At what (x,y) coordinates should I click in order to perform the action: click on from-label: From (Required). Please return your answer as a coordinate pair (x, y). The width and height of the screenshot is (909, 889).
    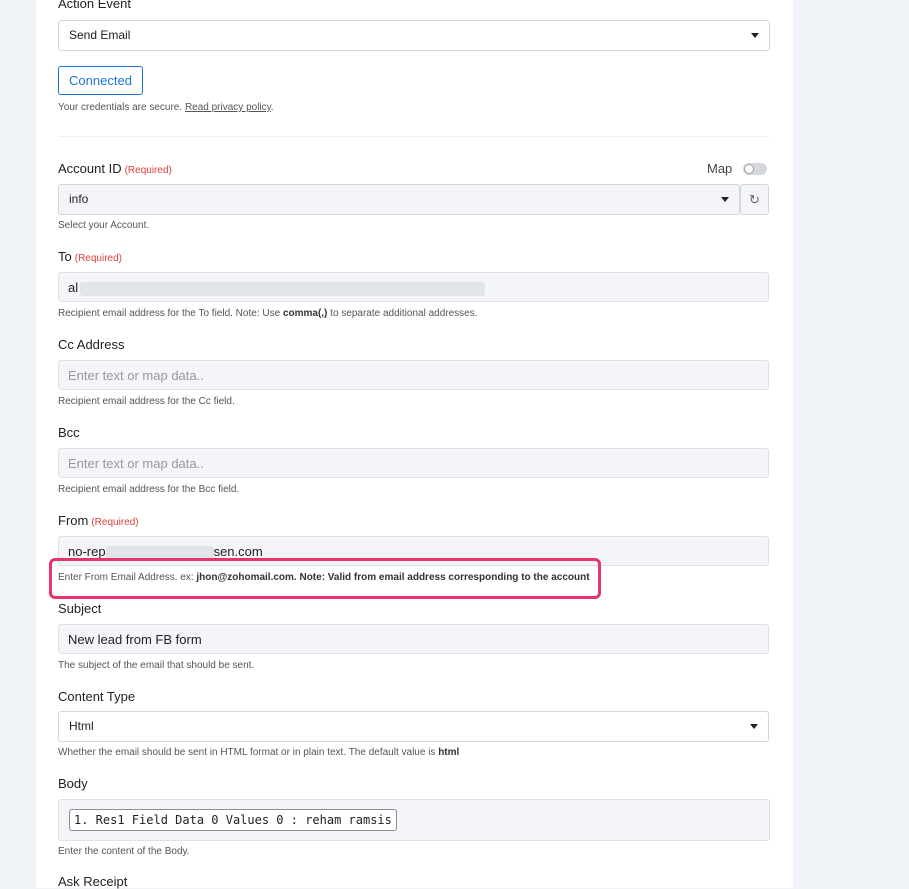
    Looking at the image, I should click on (98, 520).